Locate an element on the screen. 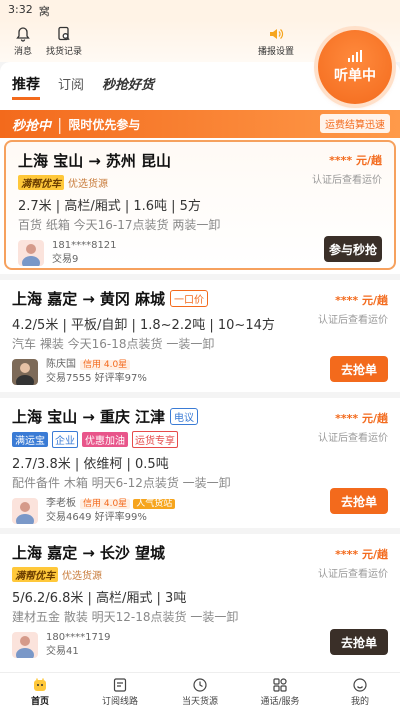  nav-call-label: 通话/服务 is located at coordinates (280, 702).